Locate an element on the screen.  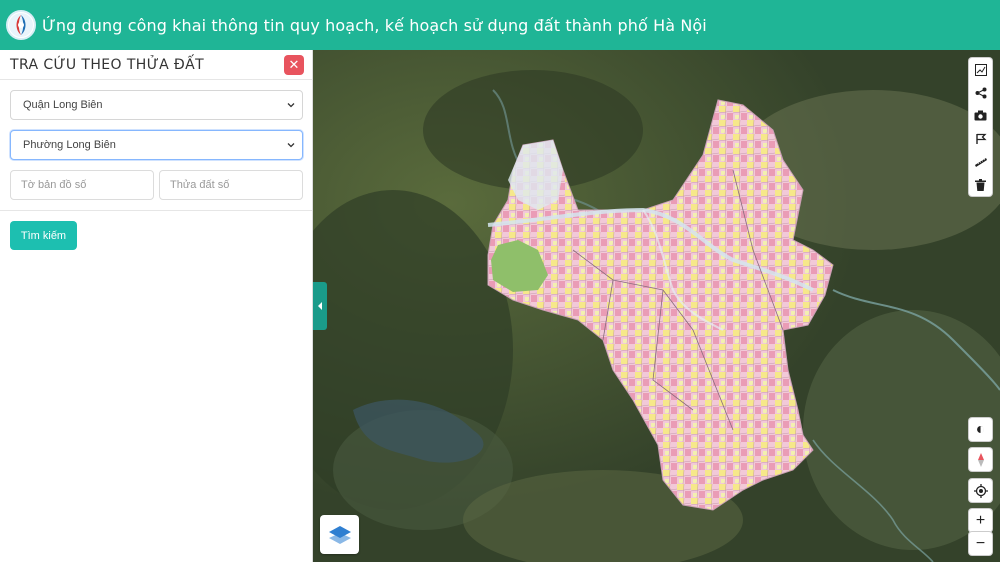
contrast-icon: ◐ is located at coordinates (980, 429).